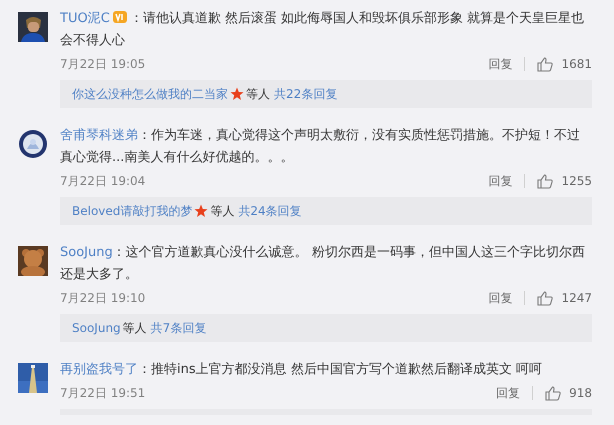 The height and width of the screenshot is (425, 614). What do you see at coordinates (580, 393) in the screenshot?
I see `like-count: 918` at bounding box center [580, 393].